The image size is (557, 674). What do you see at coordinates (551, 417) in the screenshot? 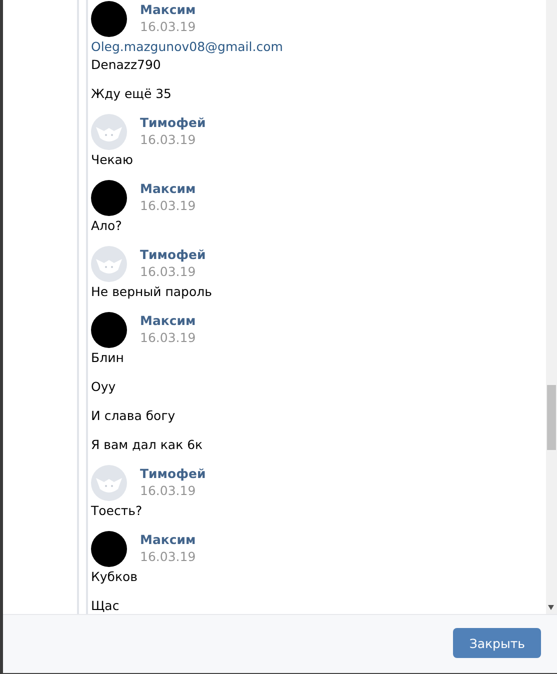
I see `scrollbar-thumb` at bounding box center [551, 417].